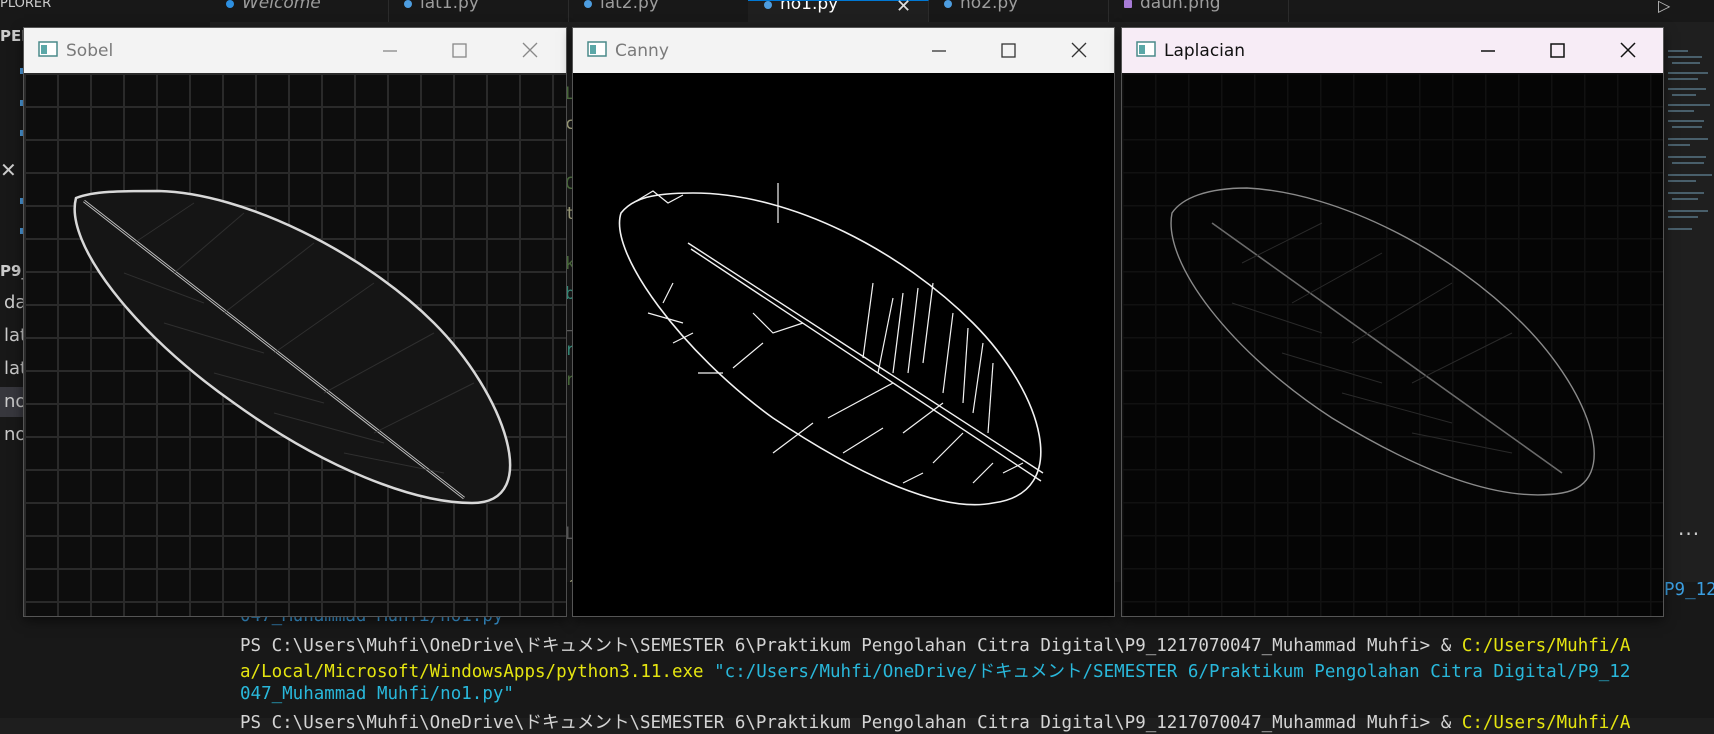 The width and height of the screenshot is (1714, 734). What do you see at coordinates (1198, 11) in the screenshot?
I see `tab-daun-png: daun.png` at bounding box center [1198, 11].